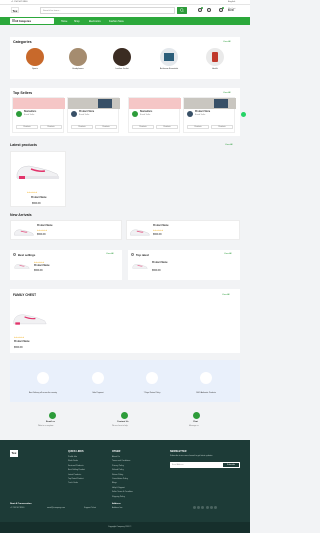 The height and width of the screenshot is (533, 320). Describe the element at coordinates (196, 415) in the screenshot. I see `chat-icon` at that location.